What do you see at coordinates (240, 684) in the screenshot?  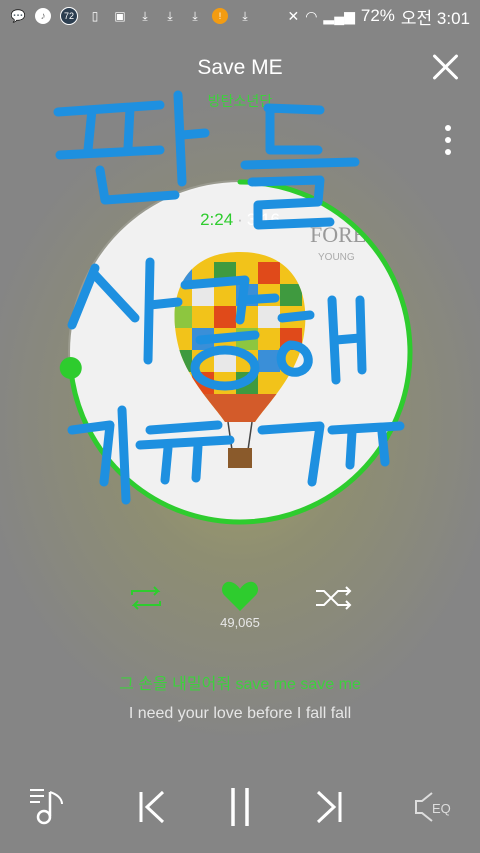 I see `lyric-current: 그 손을 내밀어줘 save me save me` at bounding box center [240, 684].